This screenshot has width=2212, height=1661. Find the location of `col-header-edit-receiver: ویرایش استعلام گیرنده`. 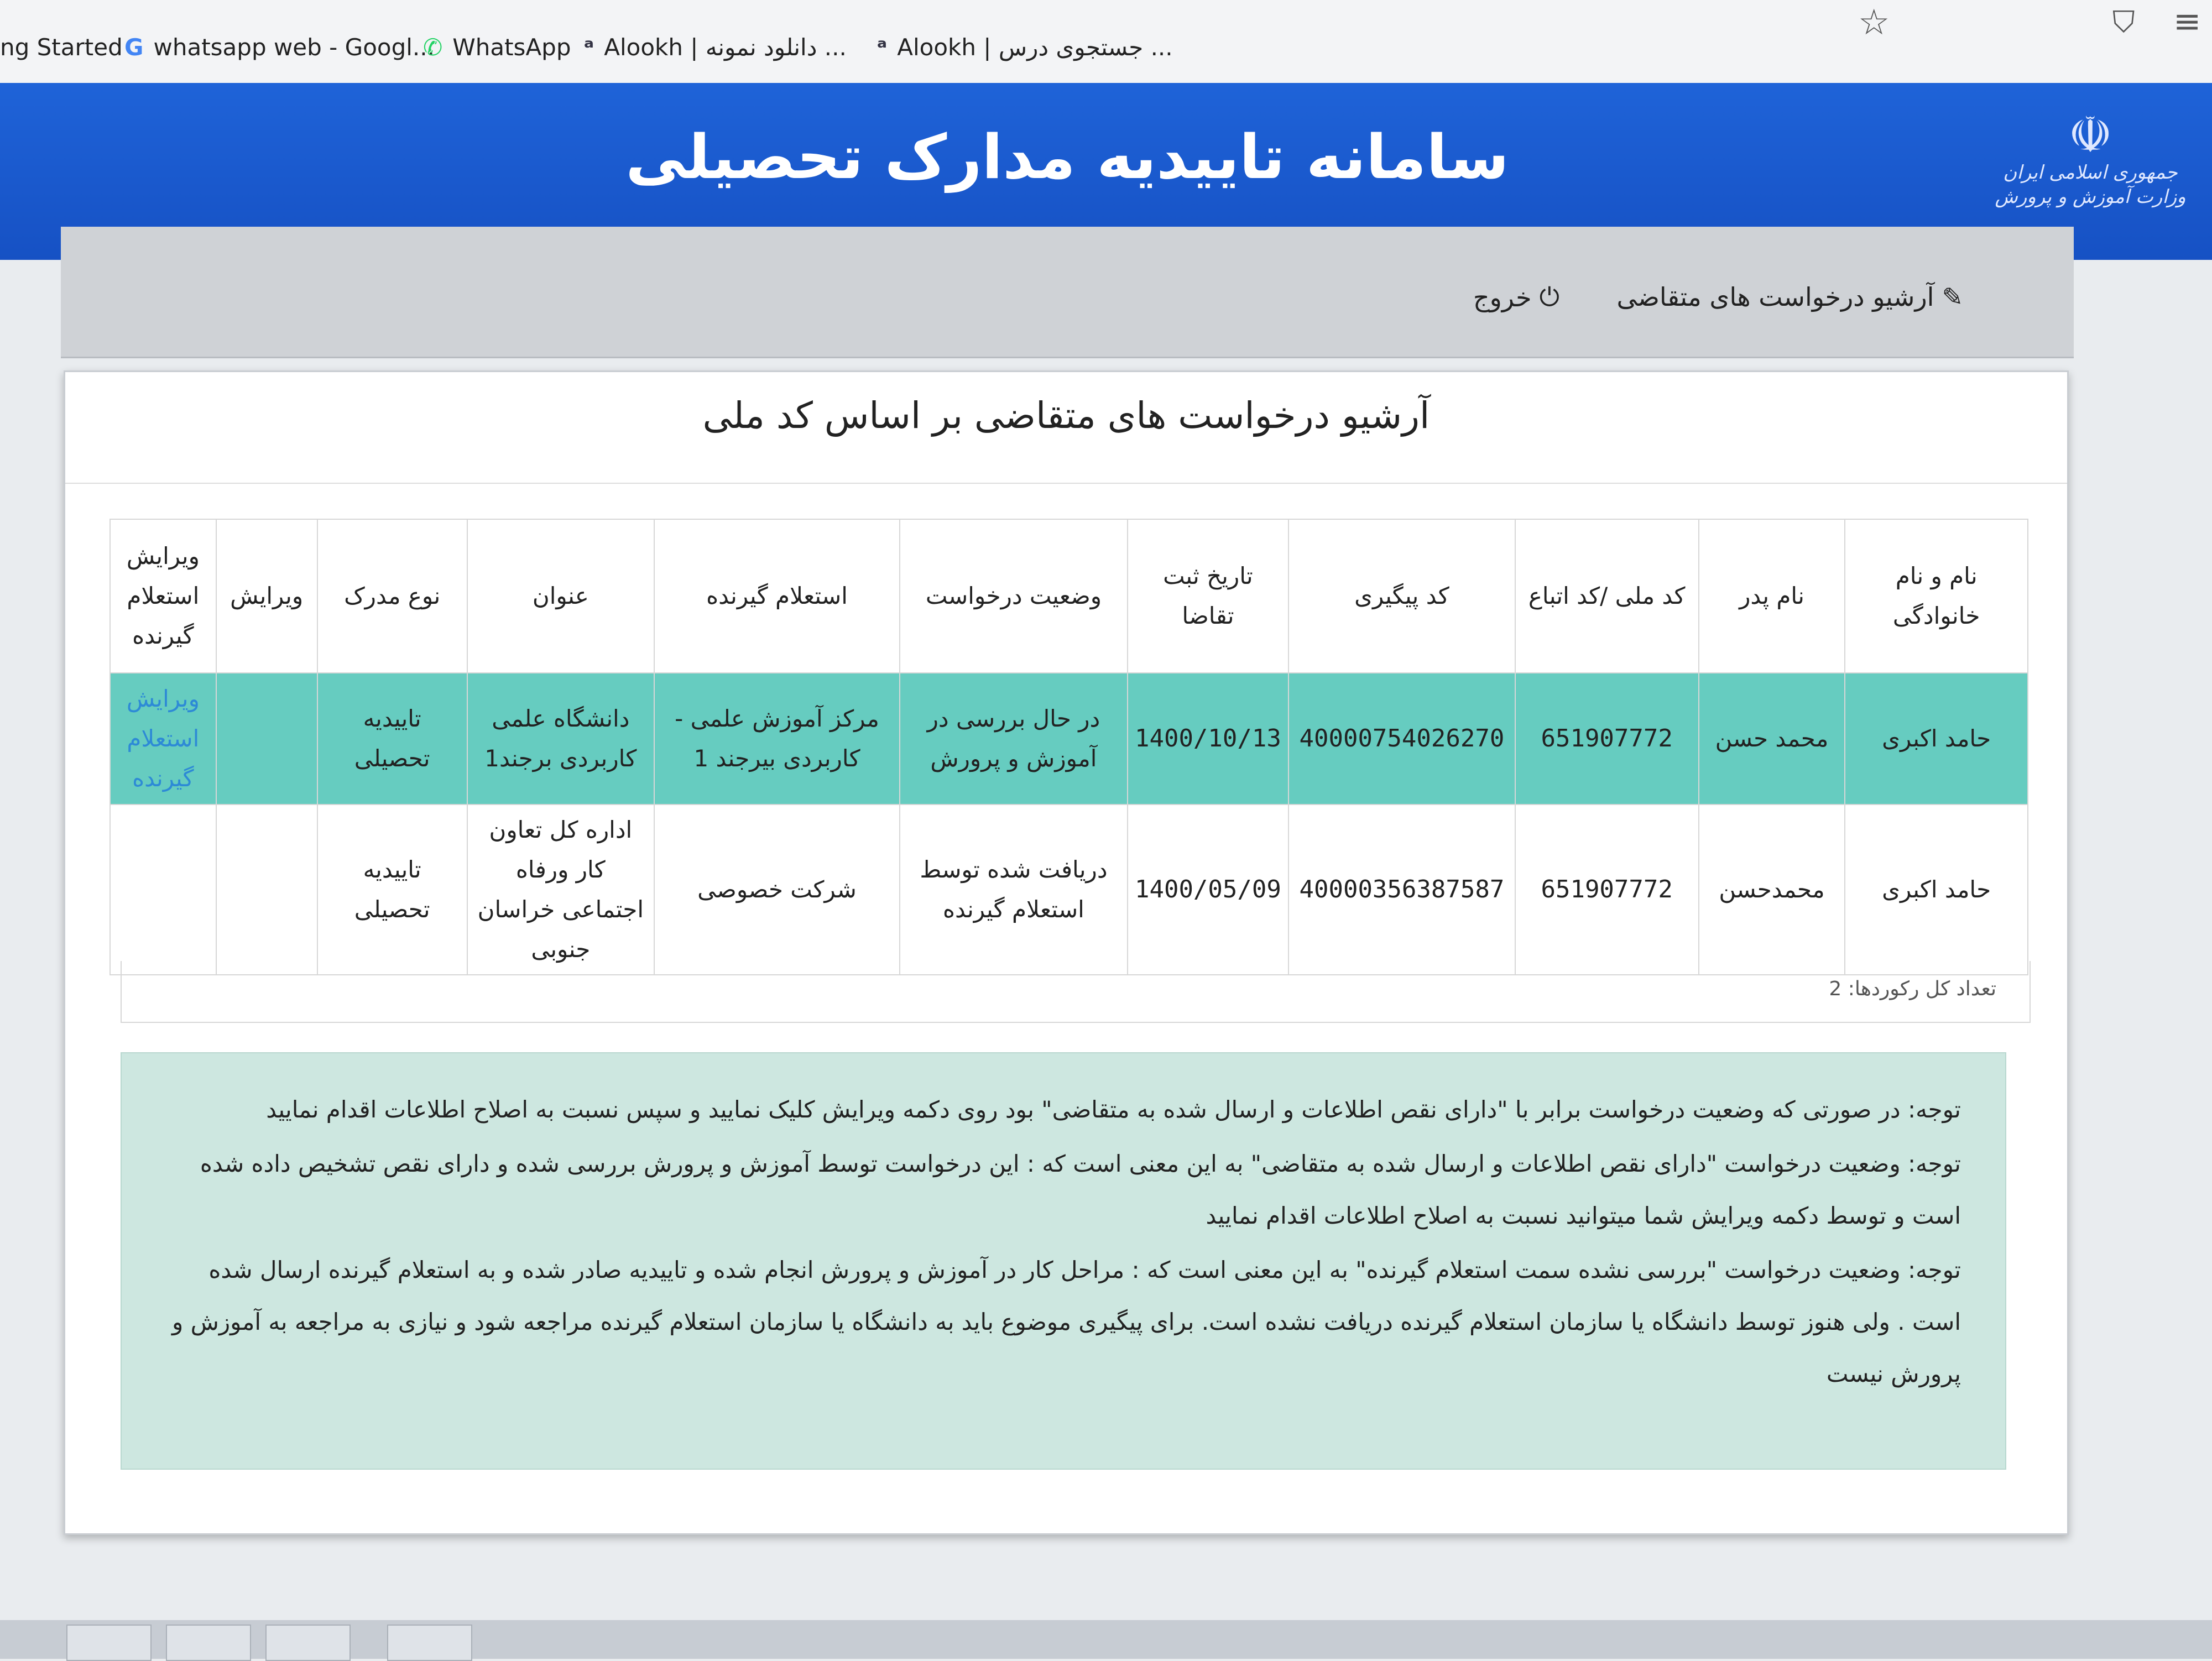

col-header-edit-receiver: ویرایش استعلام گیرنده is located at coordinates (163, 596).